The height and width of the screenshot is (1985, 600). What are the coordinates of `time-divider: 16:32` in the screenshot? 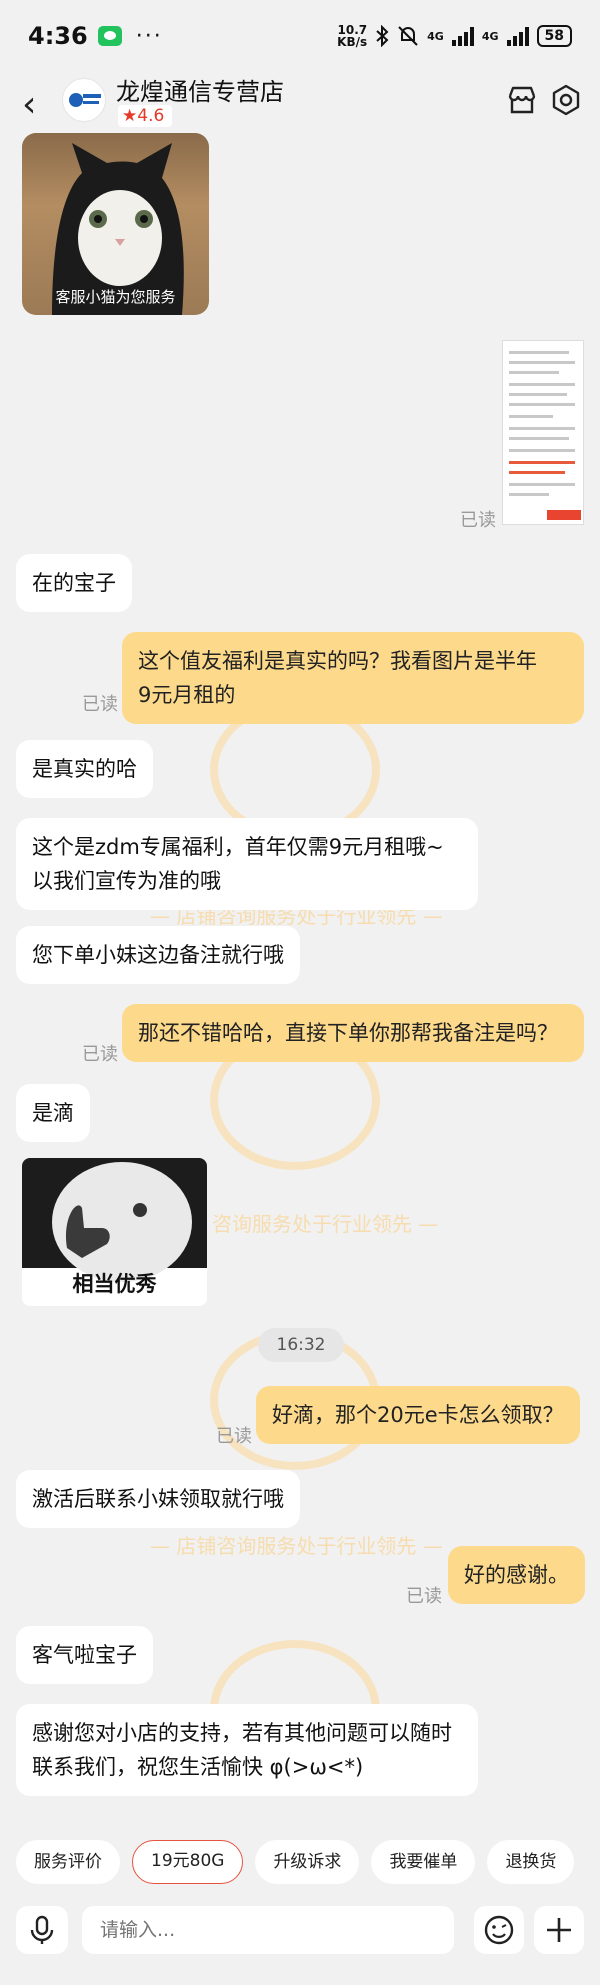 It's located at (301, 1345).